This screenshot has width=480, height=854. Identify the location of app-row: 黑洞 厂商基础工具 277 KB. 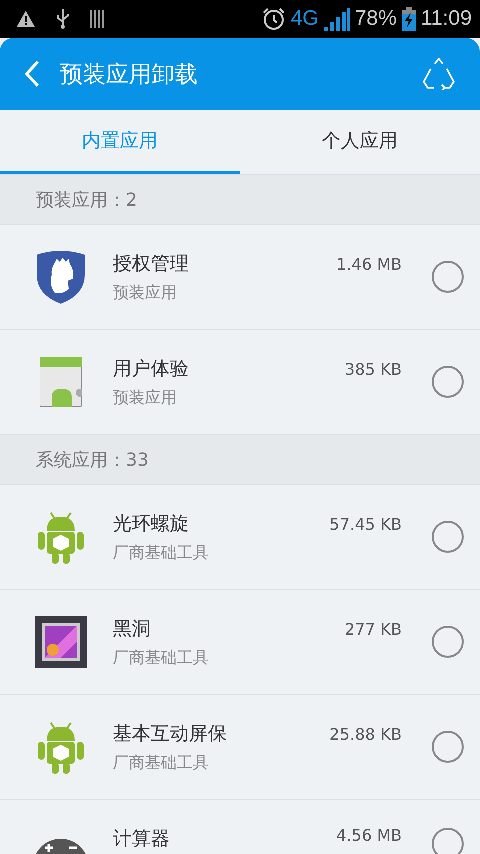
(240, 642).